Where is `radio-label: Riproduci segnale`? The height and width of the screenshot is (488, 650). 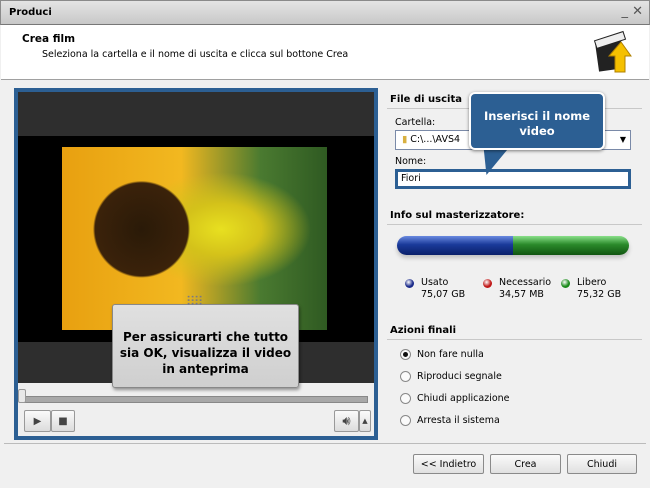
radio-label: Riproduci segnale is located at coordinates (459, 376).